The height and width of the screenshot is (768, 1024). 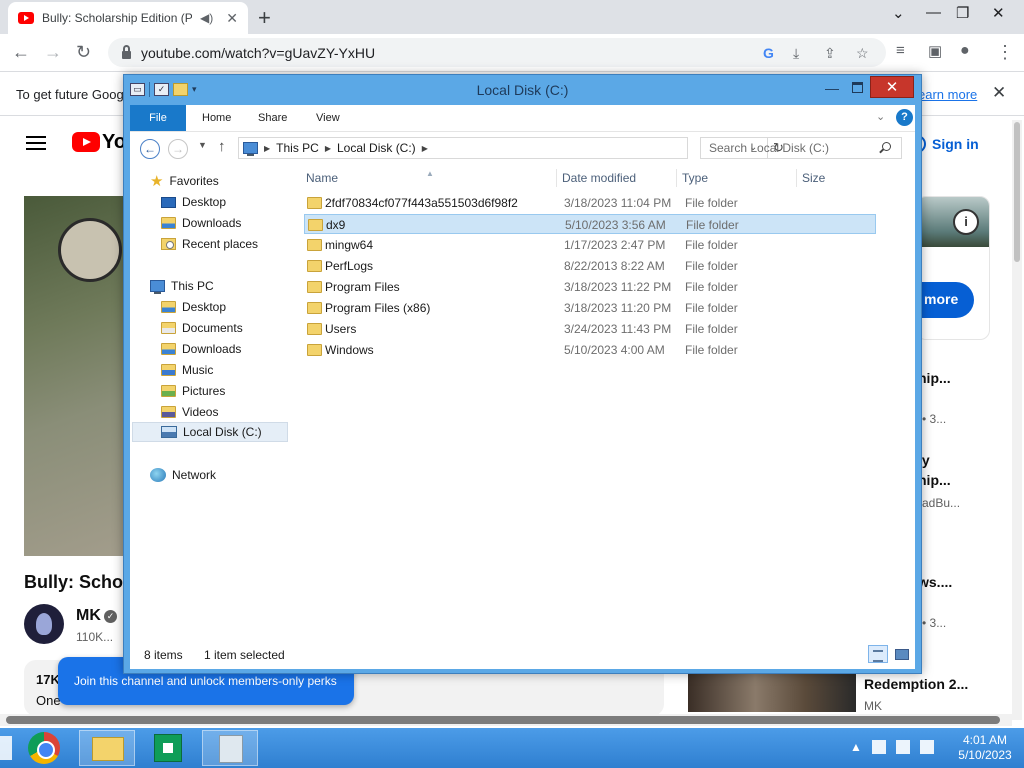 I want to click on column-header-size: Size, so click(x=836, y=178).